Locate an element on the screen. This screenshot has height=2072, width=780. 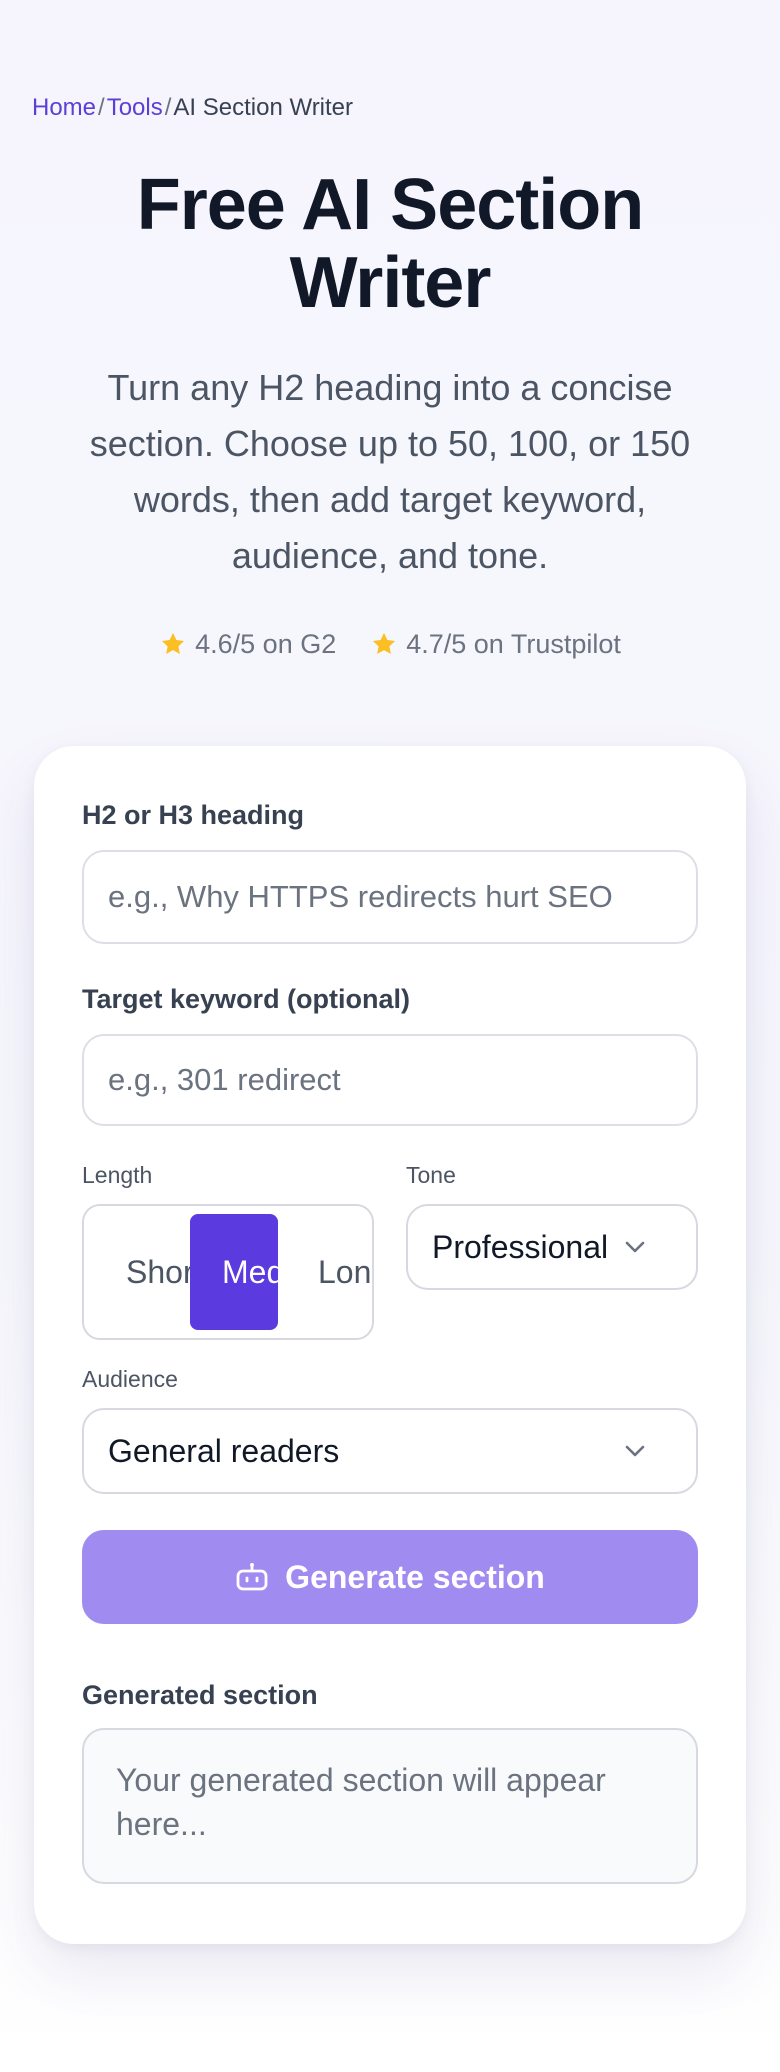
length-option-long: Long is located at coordinates (345, 1272).